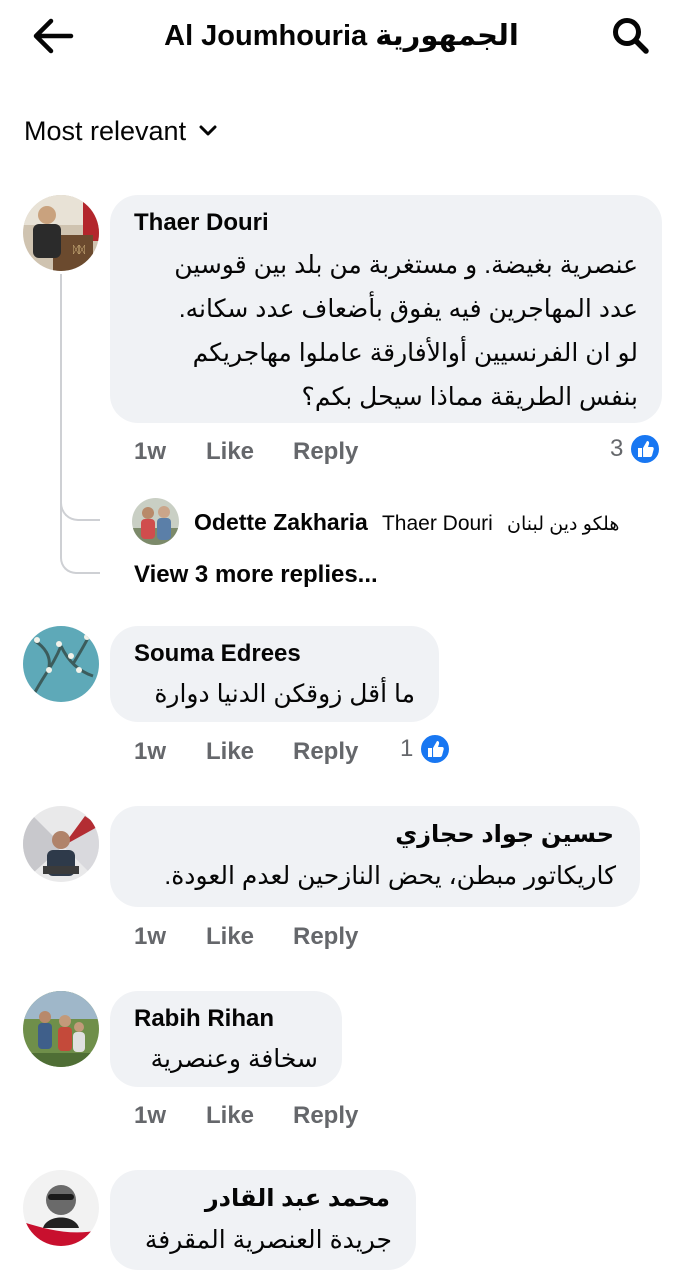 Image resolution: width=683 pixels, height=1280 pixels. I want to click on comment-author: Souma Edrees, so click(217, 654).